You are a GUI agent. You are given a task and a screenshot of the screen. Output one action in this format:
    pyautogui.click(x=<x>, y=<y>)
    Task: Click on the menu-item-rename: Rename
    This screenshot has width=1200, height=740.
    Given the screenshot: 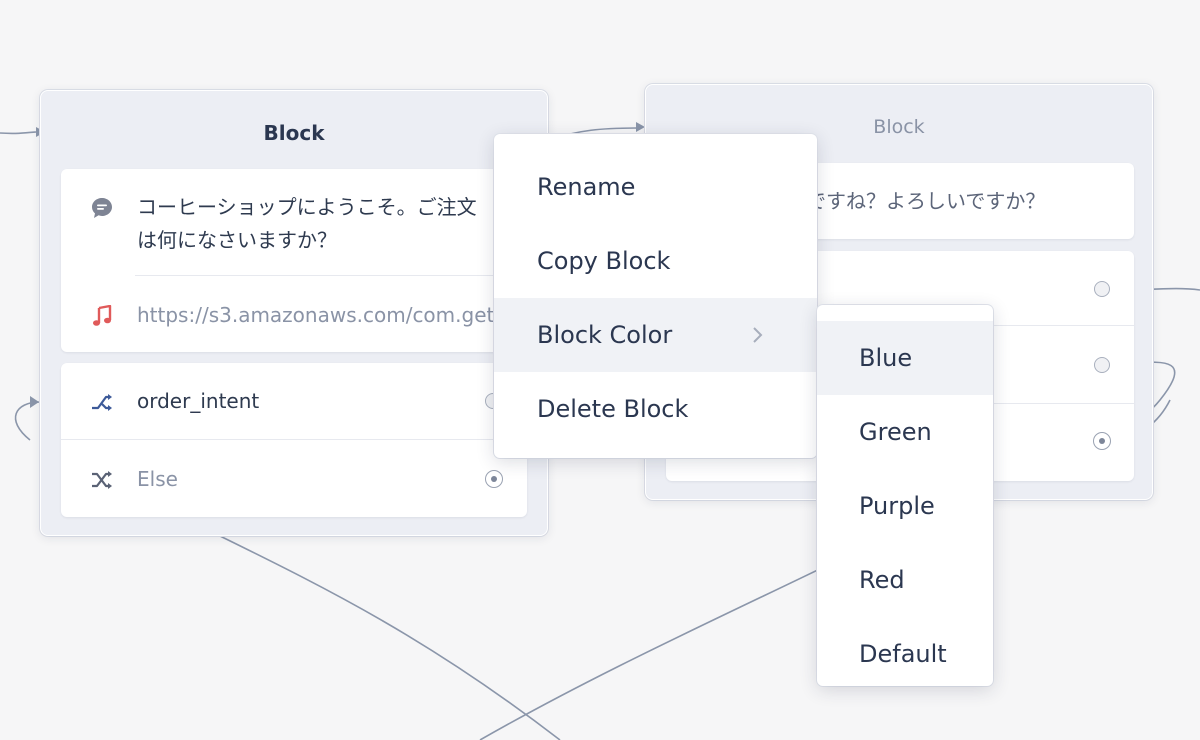 What is the action you would take?
    pyautogui.click(x=655, y=187)
    